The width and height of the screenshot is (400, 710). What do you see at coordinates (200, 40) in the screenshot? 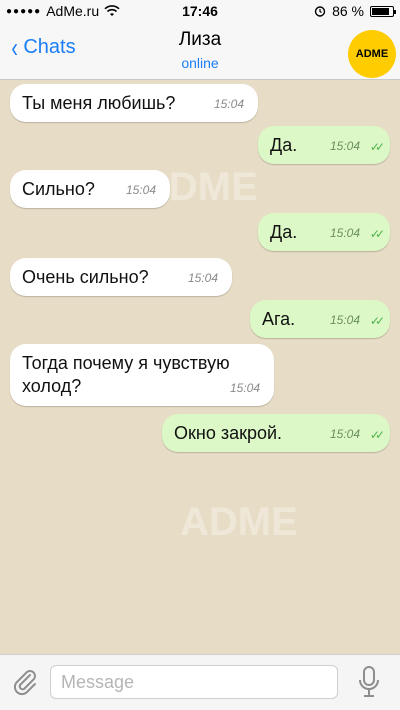
I see `contact-name: Лиза` at bounding box center [200, 40].